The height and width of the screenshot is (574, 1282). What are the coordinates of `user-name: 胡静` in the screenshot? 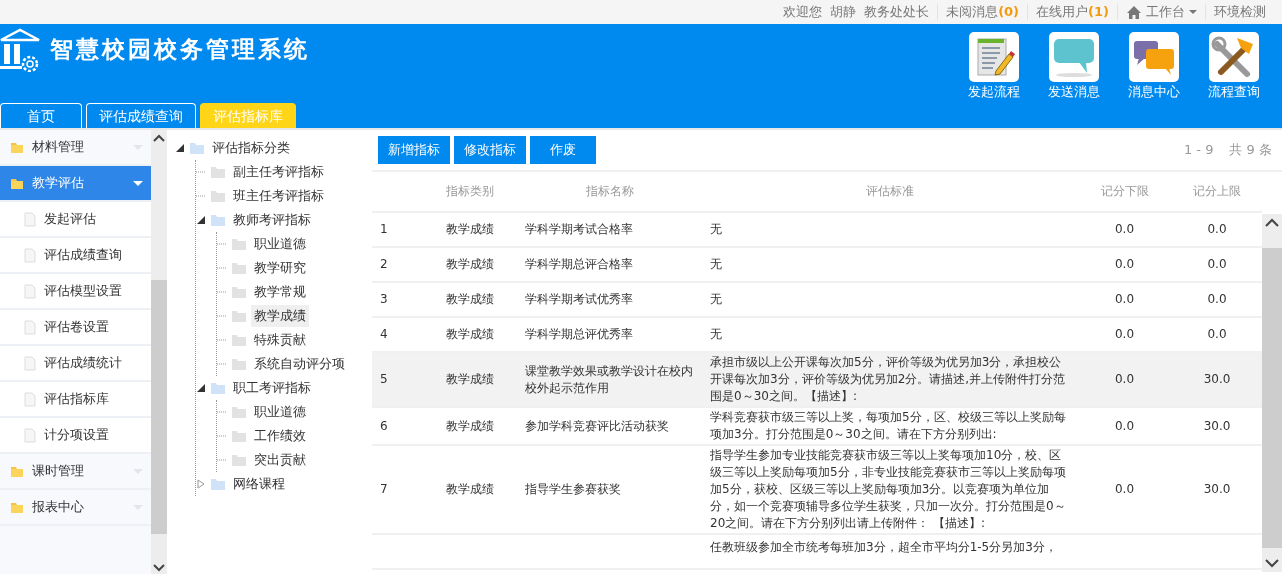 It's located at (843, 12).